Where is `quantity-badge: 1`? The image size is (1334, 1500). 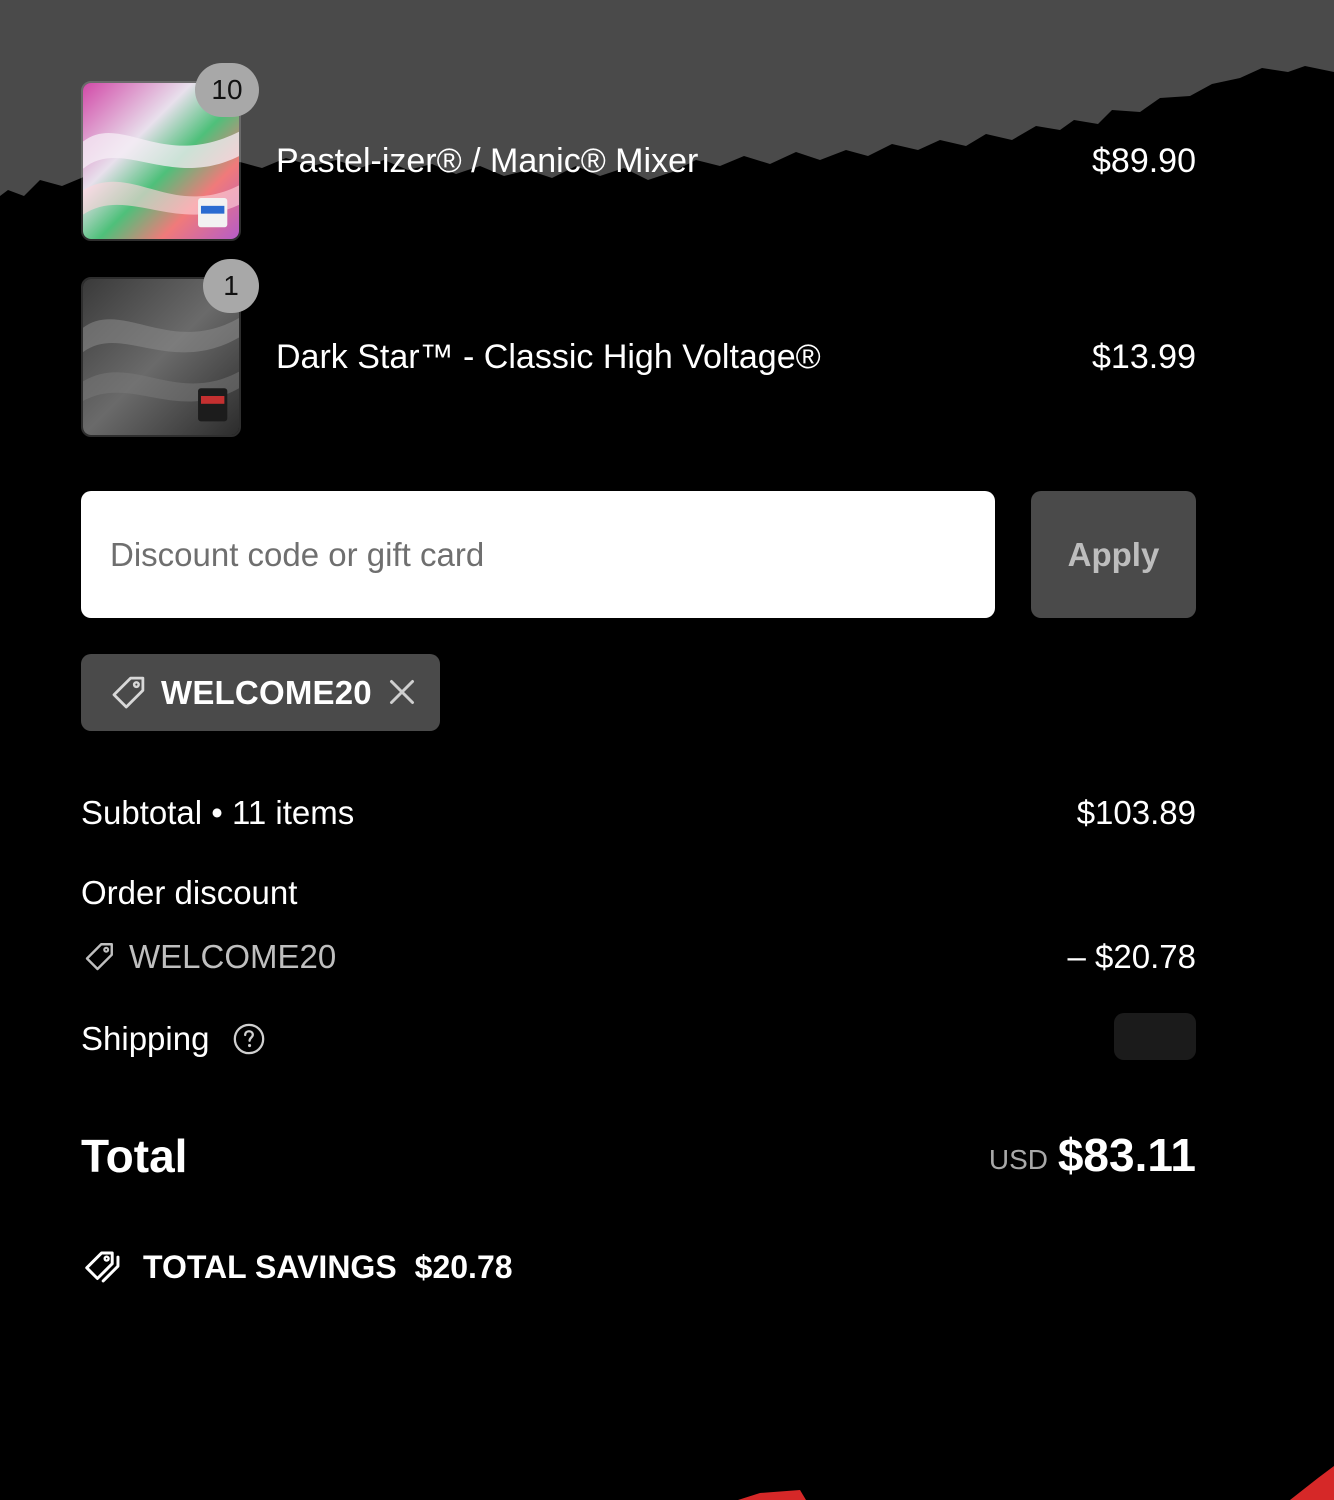
quantity-badge: 1 is located at coordinates (231, 286).